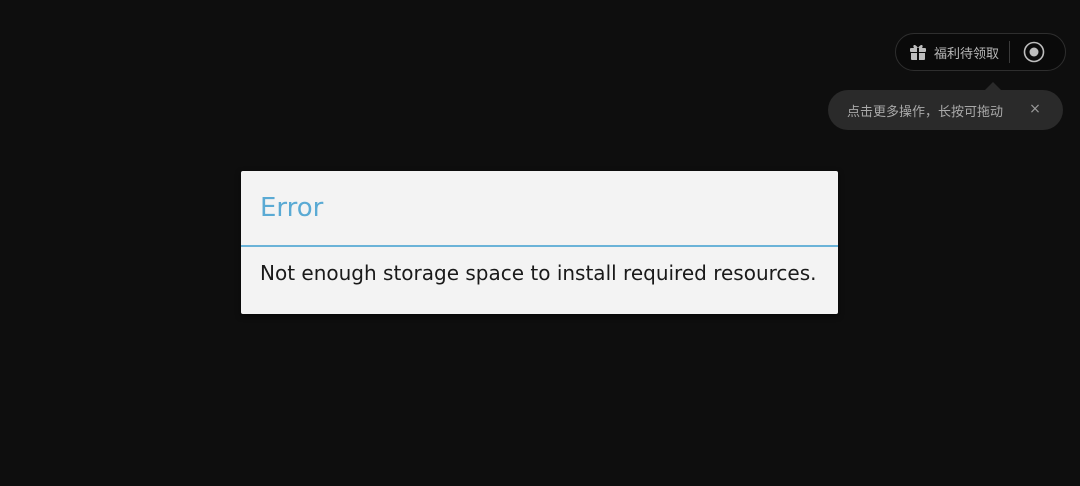 The image size is (1080, 486). Describe the element at coordinates (967, 54) in the screenshot. I see `welfare-label: 福利待领取` at that location.